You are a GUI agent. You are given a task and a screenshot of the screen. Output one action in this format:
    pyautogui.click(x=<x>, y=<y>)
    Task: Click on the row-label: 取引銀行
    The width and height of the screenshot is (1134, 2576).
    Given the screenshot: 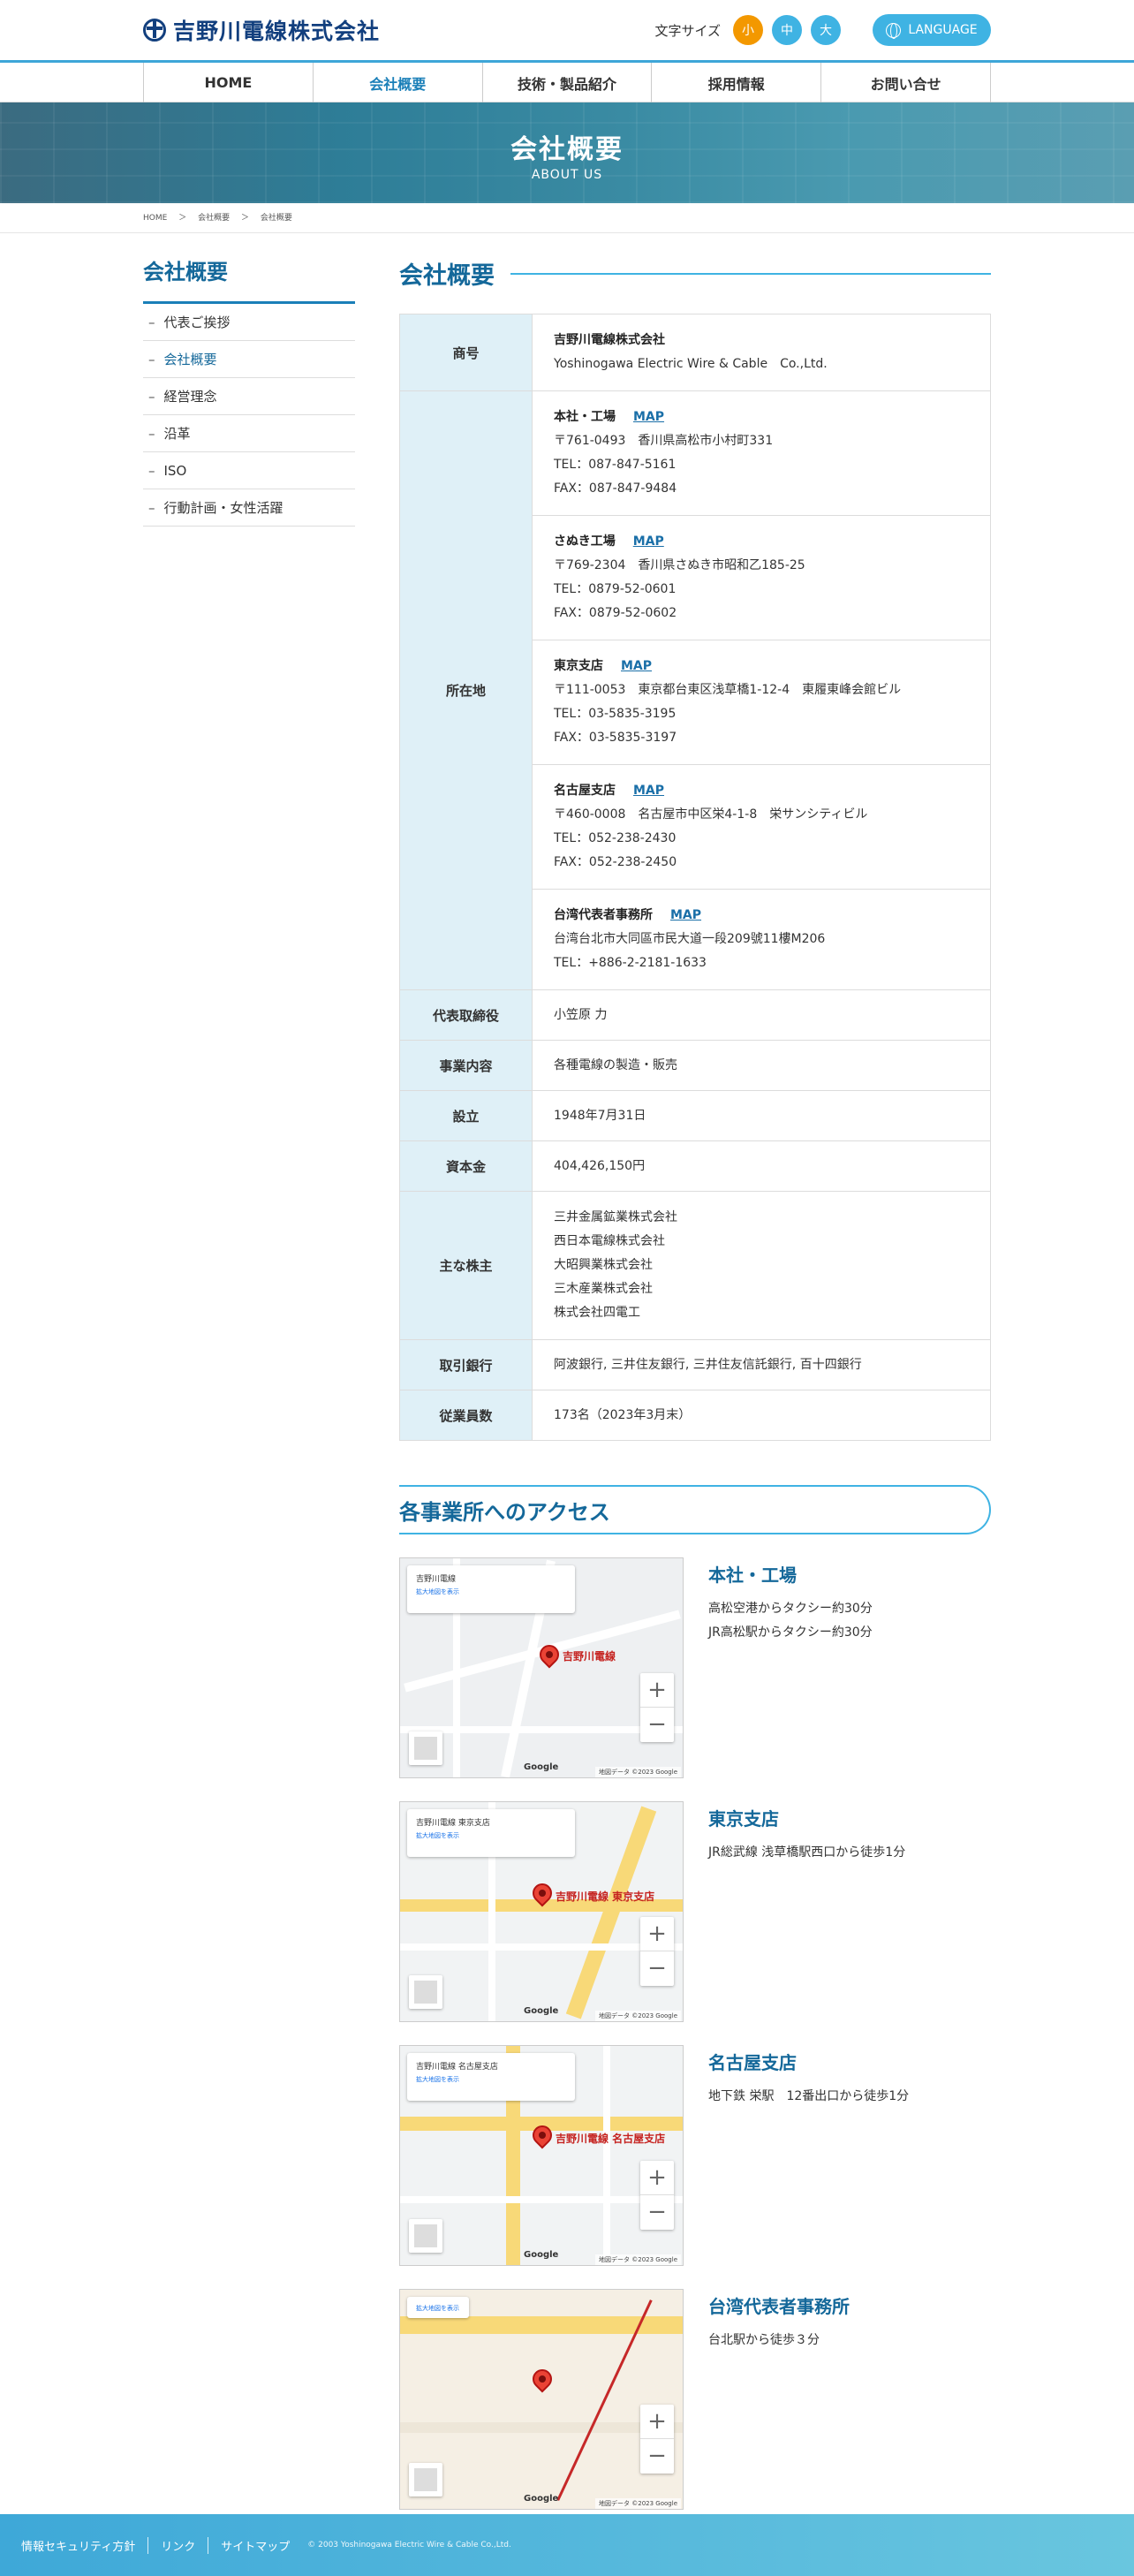 What is the action you would take?
    pyautogui.click(x=466, y=1364)
    